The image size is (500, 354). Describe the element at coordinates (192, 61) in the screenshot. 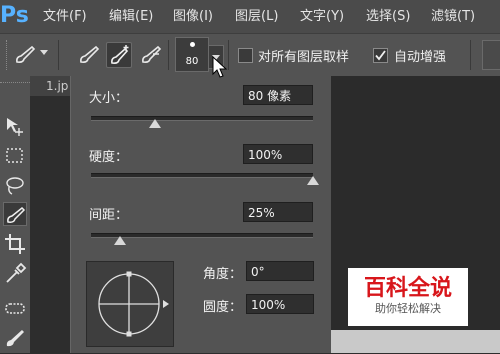

I see `brush-size-readout: 80` at that location.